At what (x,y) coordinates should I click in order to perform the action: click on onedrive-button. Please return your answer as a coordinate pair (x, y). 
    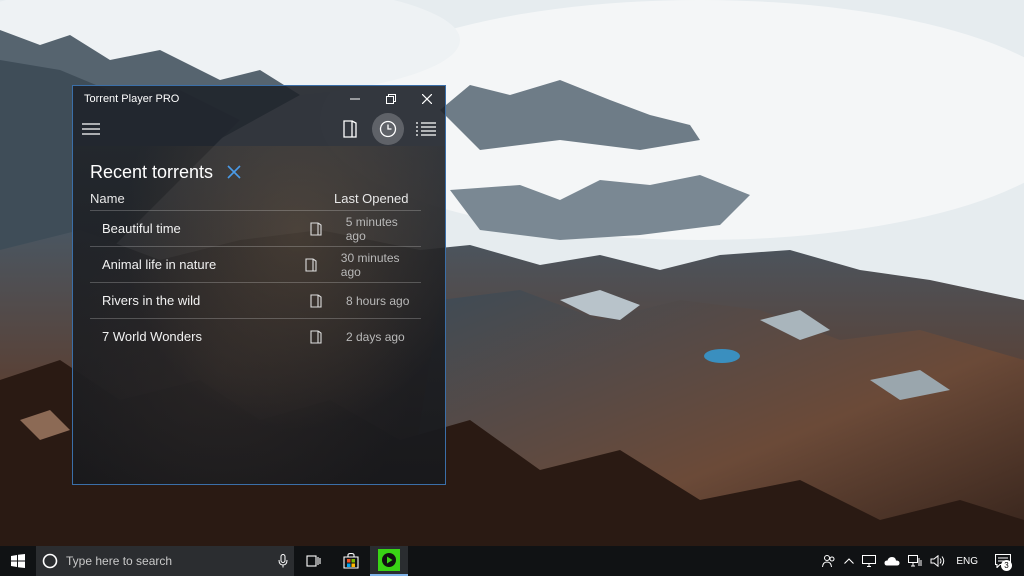
    Looking at the image, I should click on (892, 561).